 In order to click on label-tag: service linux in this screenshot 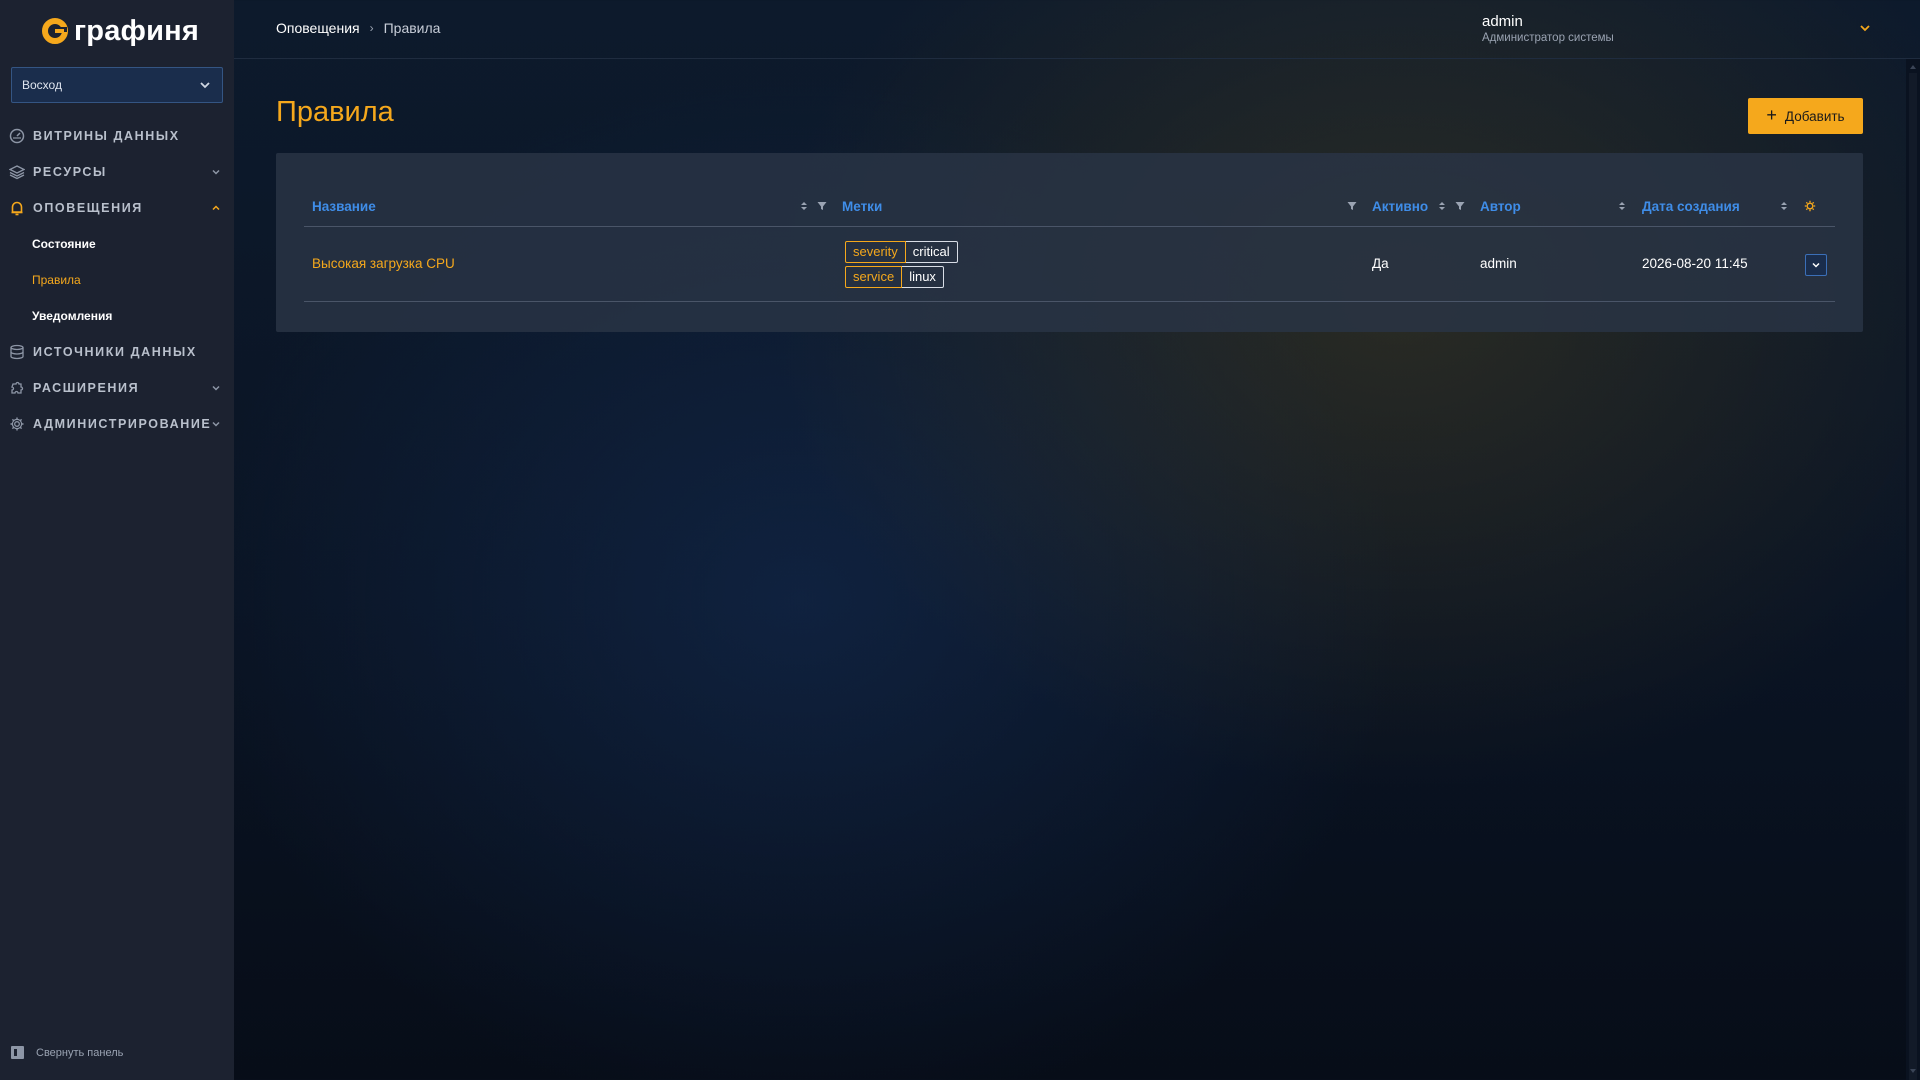, I will do `click(894, 277)`.